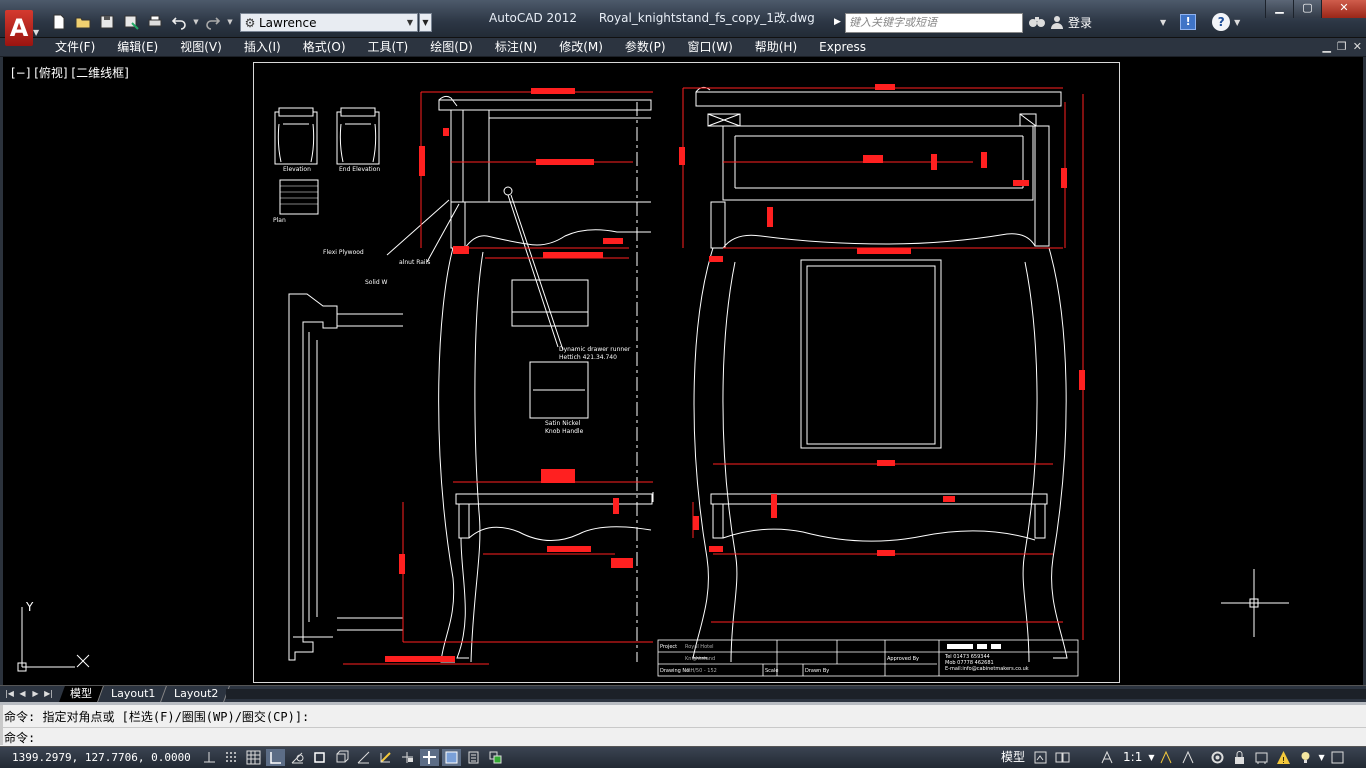  What do you see at coordinates (645, 47) in the screenshot?
I see `menu-parametric: 参数(P)` at bounding box center [645, 47].